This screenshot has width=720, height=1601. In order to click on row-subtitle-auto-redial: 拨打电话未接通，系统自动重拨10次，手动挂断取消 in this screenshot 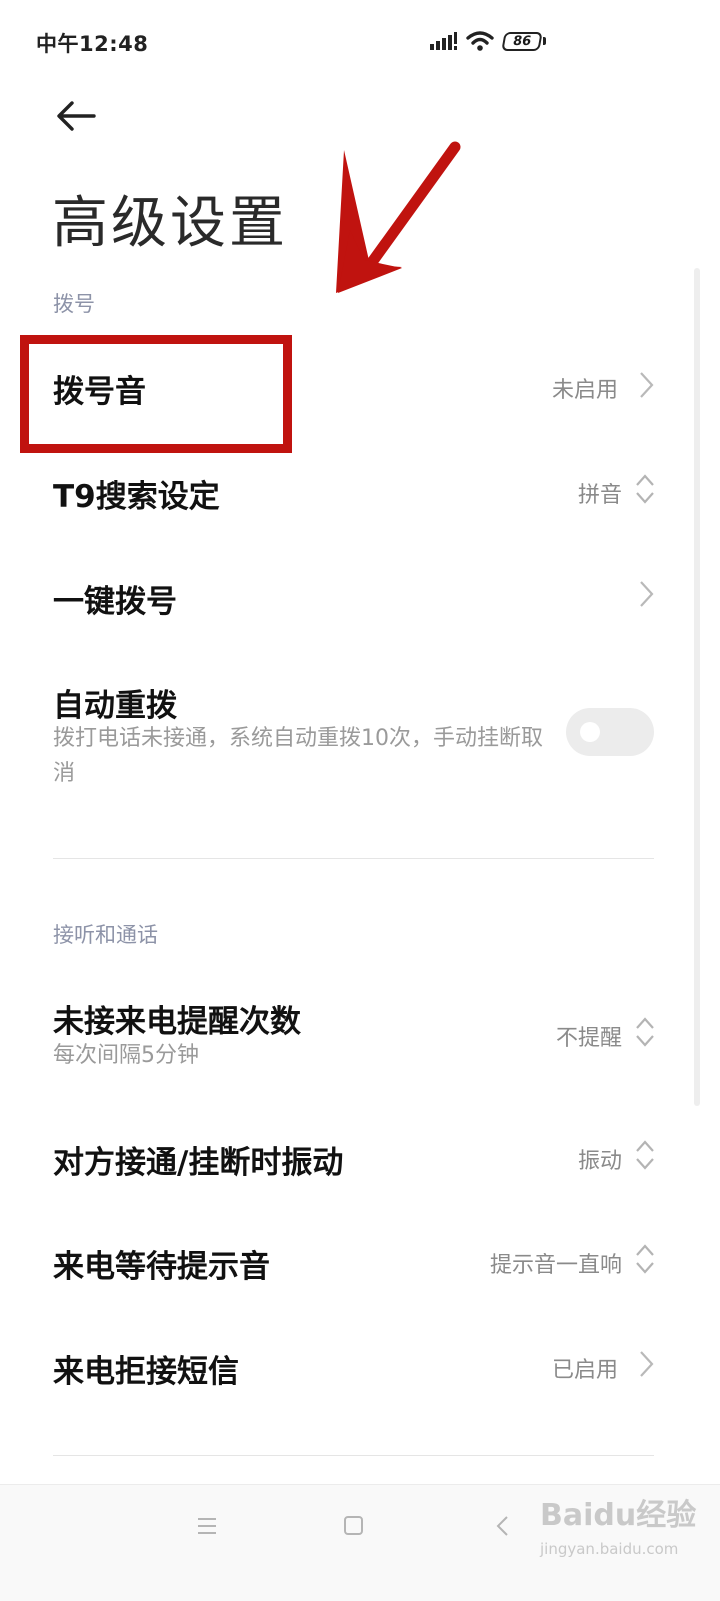, I will do `click(298, 756)`.